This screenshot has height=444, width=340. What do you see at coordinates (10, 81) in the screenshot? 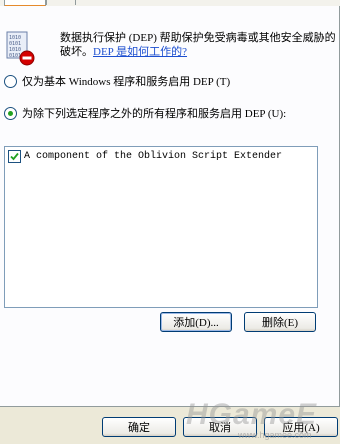
I see `radio-button` at bounding box center [10, 81].